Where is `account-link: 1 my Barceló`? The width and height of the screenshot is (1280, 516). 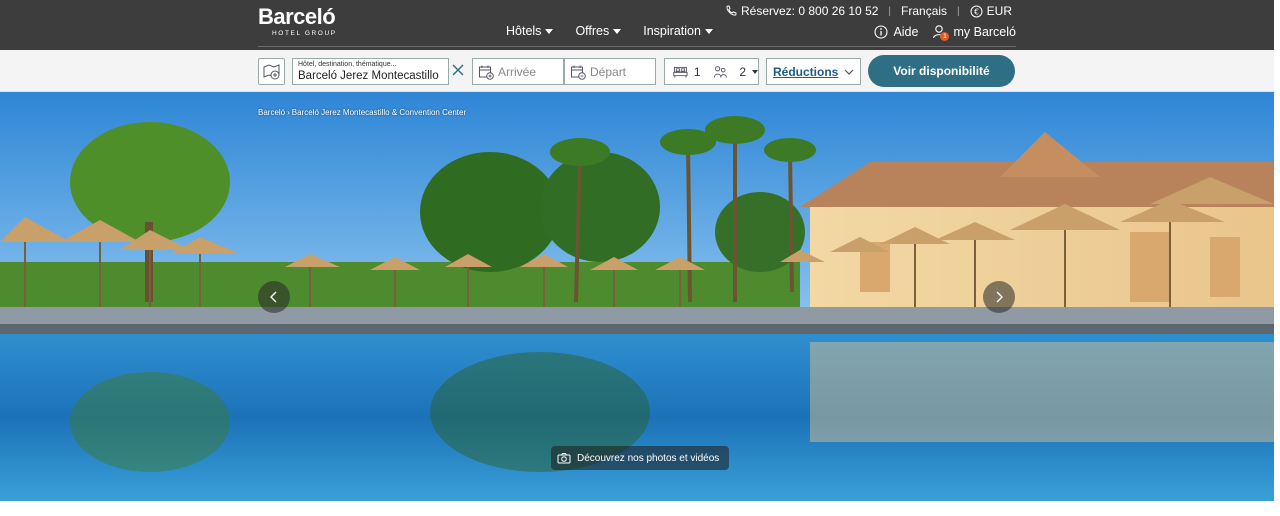
account-link: 1 my Barceló is located at coordinates (974, 32).